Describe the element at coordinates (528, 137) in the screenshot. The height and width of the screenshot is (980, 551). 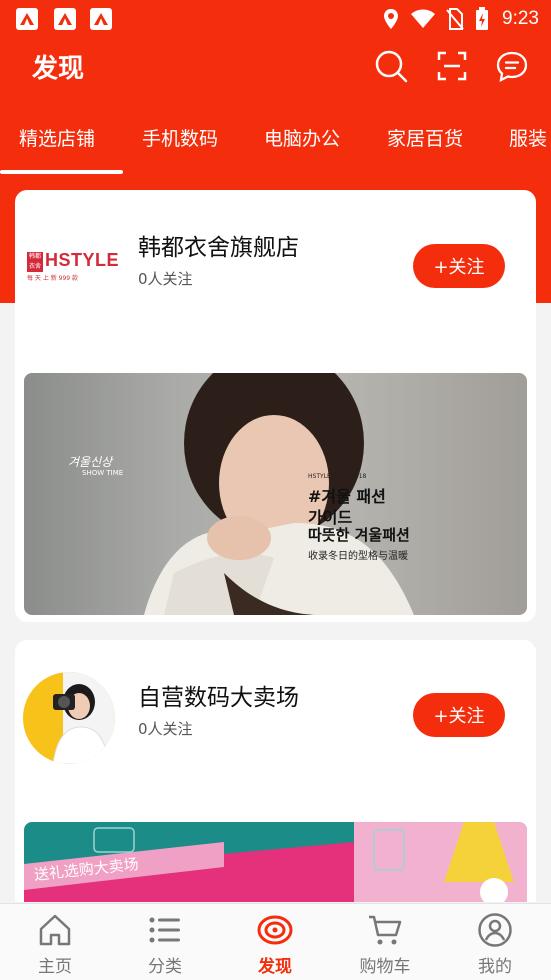
I see `tab-clothing: 服装` at that location.